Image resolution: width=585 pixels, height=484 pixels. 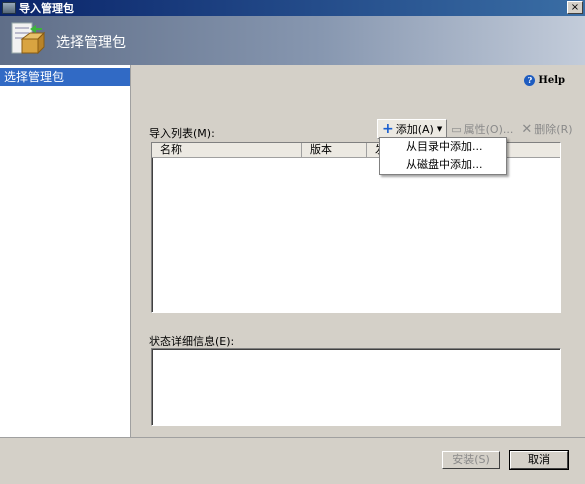 What do you see at coordinates (471, 460) in the screenshot?
I see `install-button: 安装(S)` at bounding box center [471, 460].